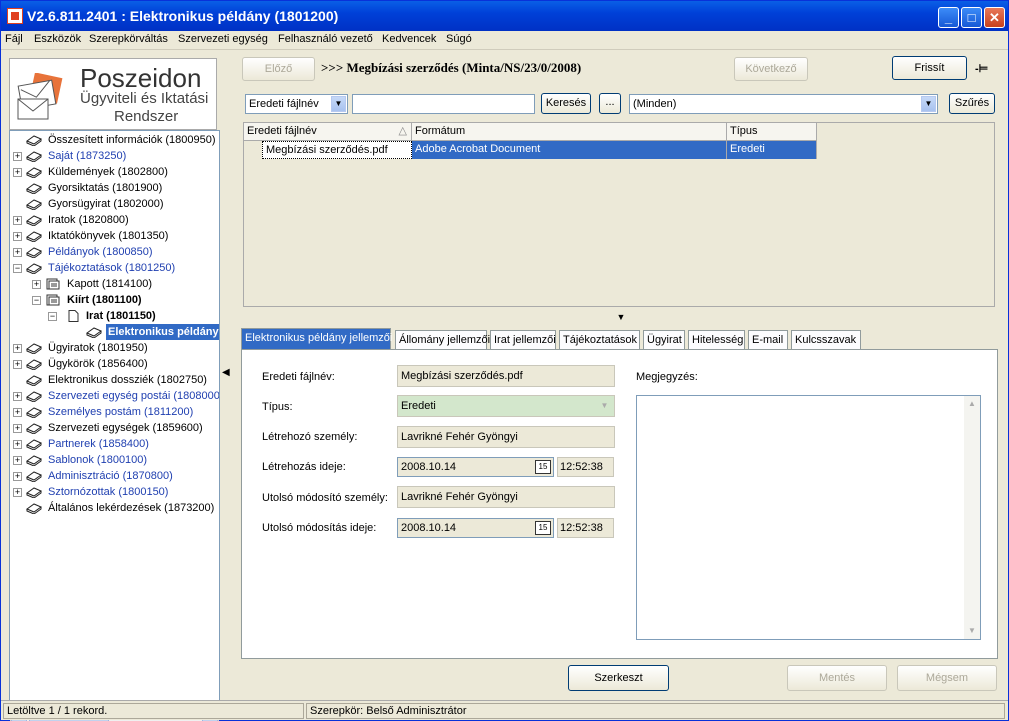 This screenshot has width=1009, height=721. What do you see at coordinates (115, 236) in the screenshot?
I see `tree-item: + Iktatókönyvek (1801350)` at bounding box center [115, 236].